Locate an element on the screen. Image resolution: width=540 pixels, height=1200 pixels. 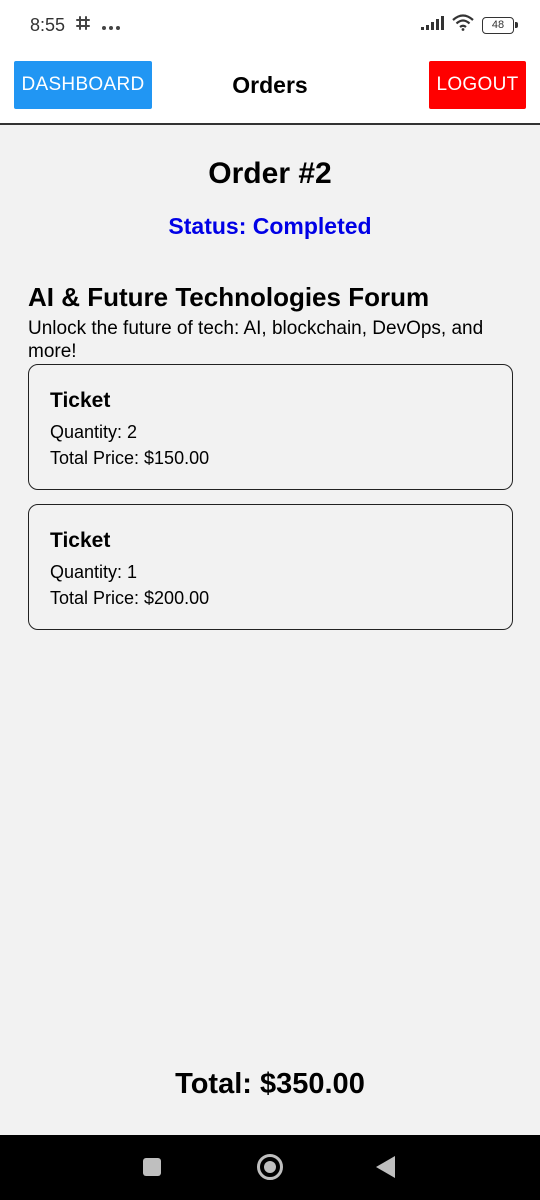
ticket-quantity: Quantity: 2 is located at coordinates (94, 432).